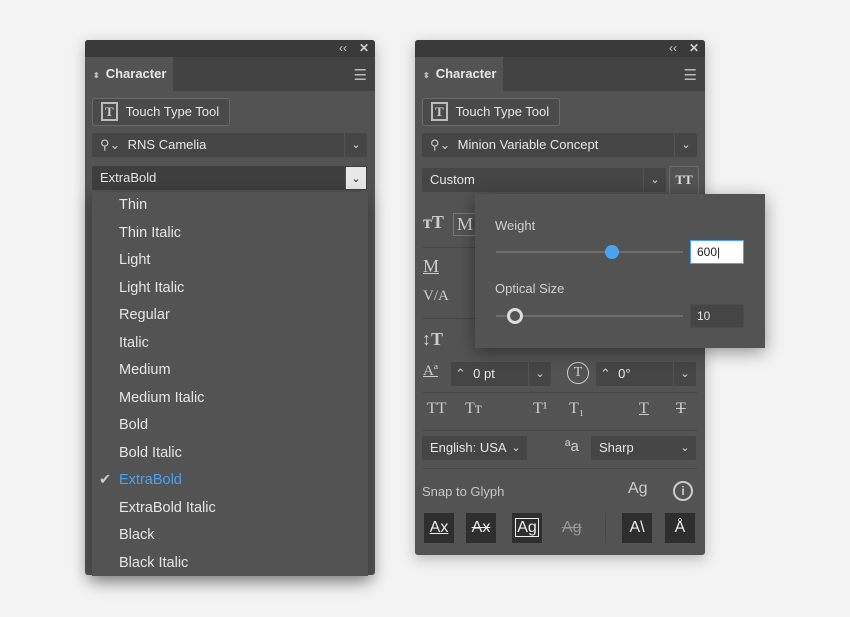 The width and height of the screenshot is (850, 617). What do you see at coordinates (137, 535) in the screenshot?
I see `option-label: Black` at bounding box center [137, 535].